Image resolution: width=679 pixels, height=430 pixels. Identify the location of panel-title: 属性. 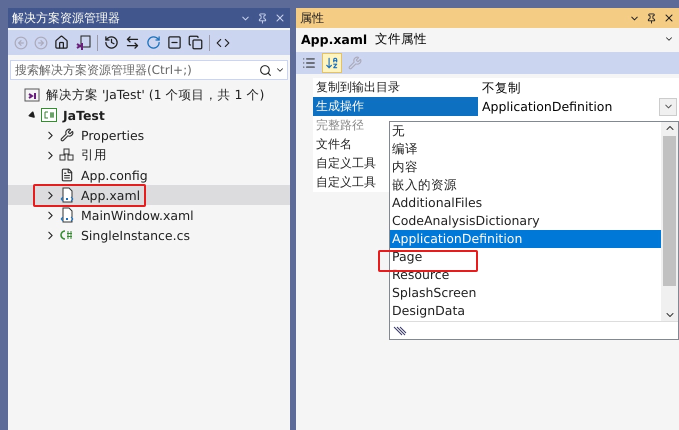
(312, 18).